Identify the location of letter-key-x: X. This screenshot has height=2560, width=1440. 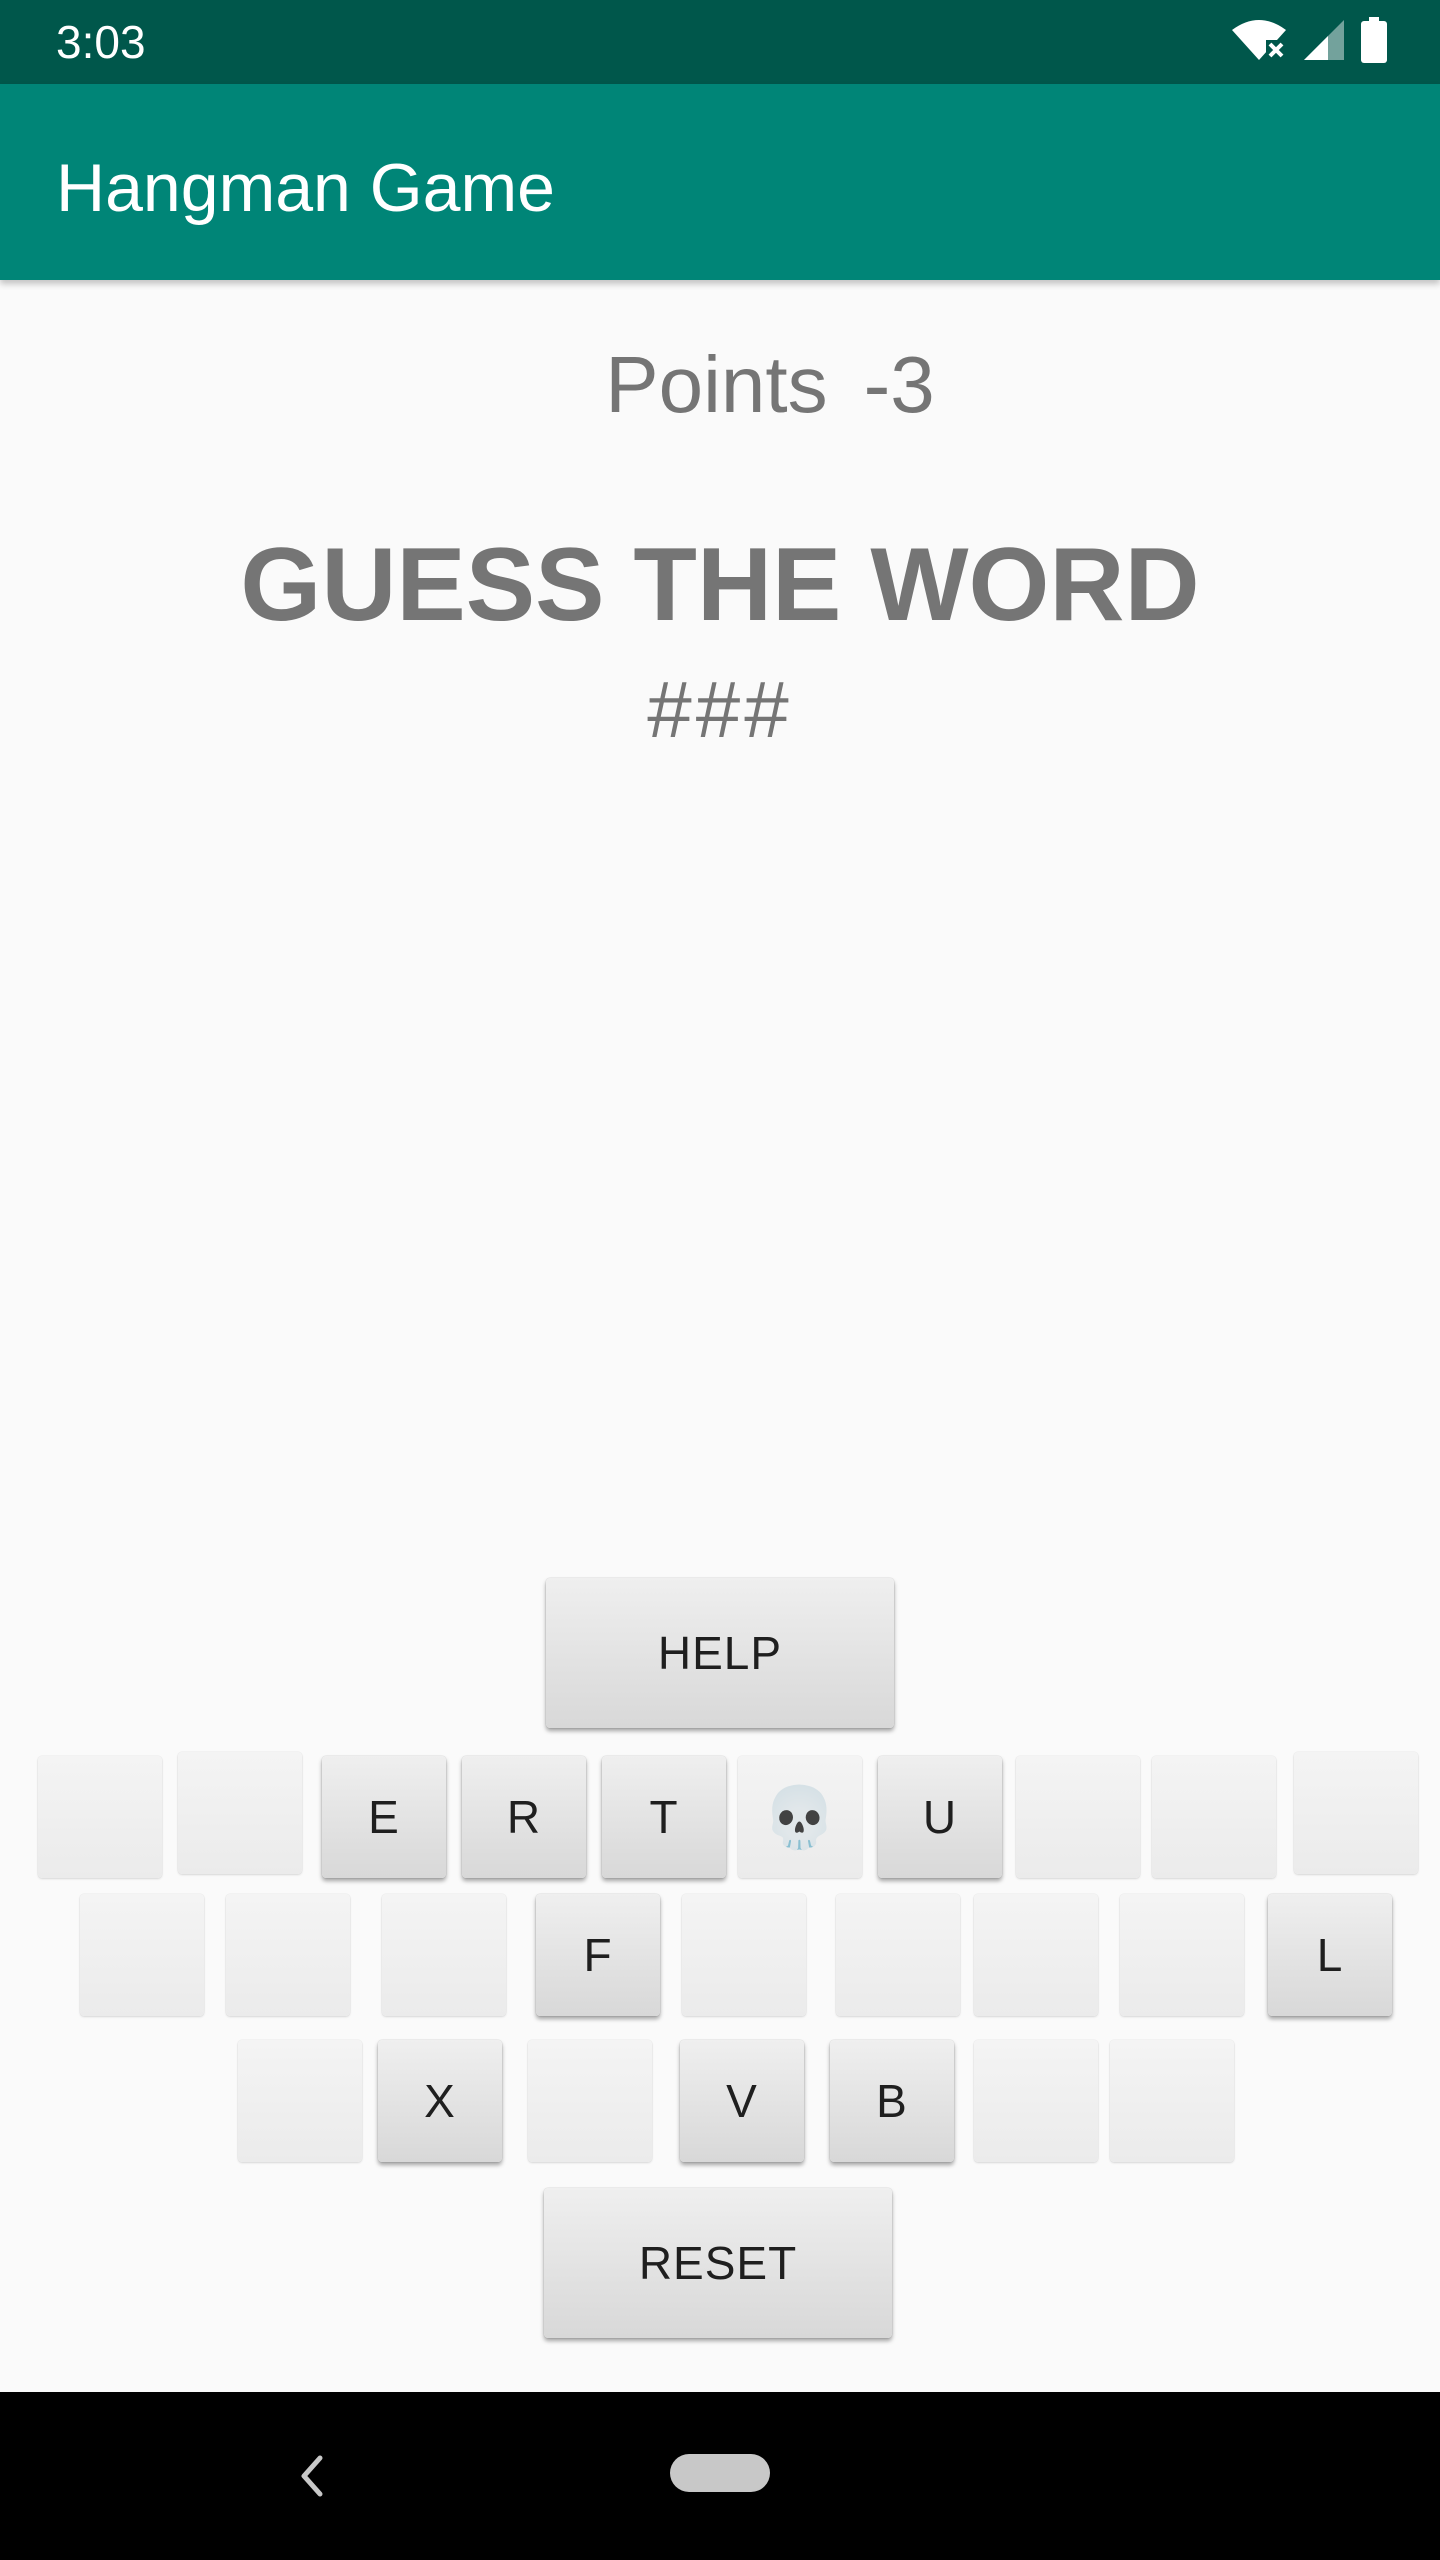
(440, 2101).